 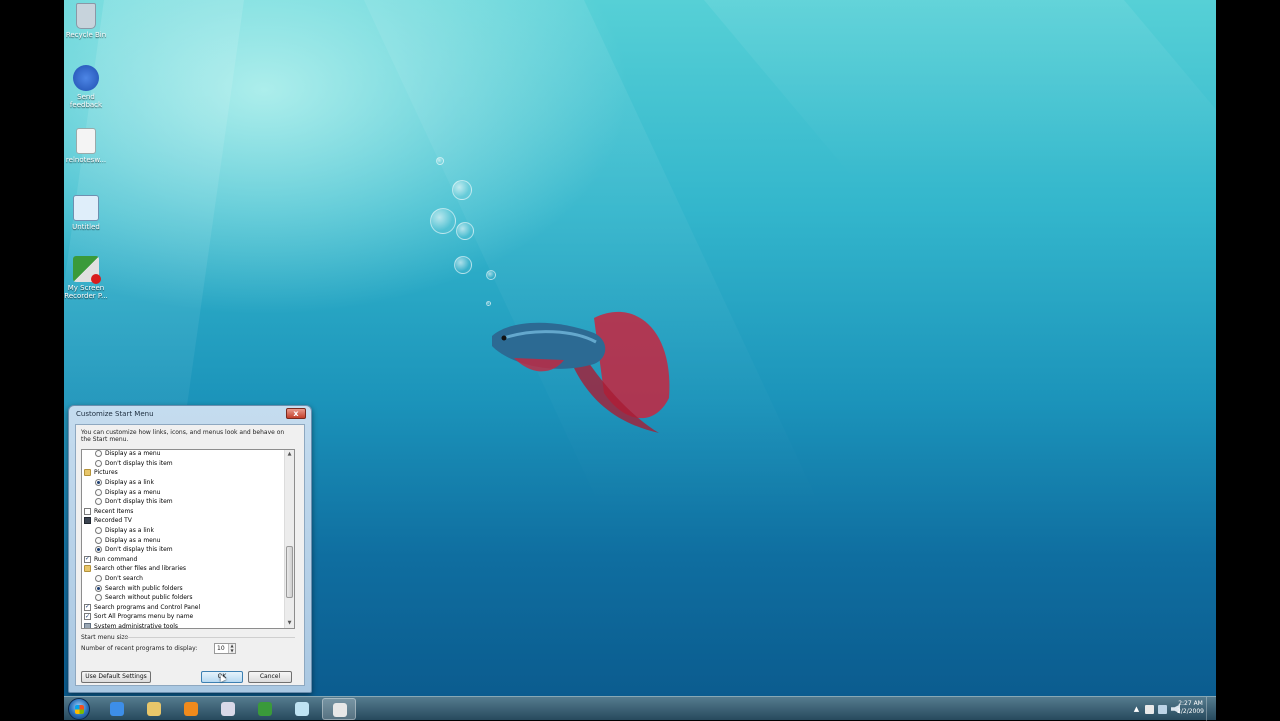 I want to click on option-label: System administrative tools, so click(x=136, y=625).